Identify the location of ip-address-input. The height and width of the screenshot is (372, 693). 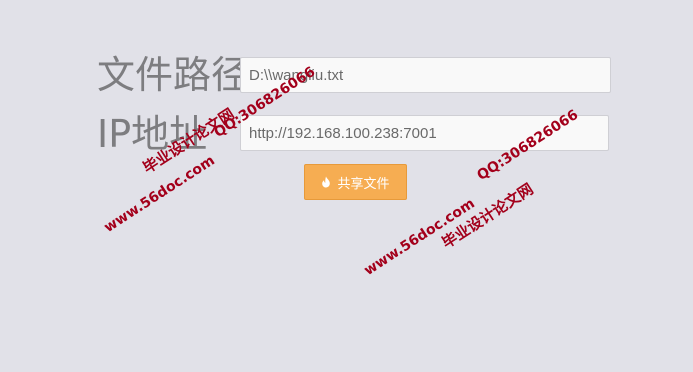
(424, 133).